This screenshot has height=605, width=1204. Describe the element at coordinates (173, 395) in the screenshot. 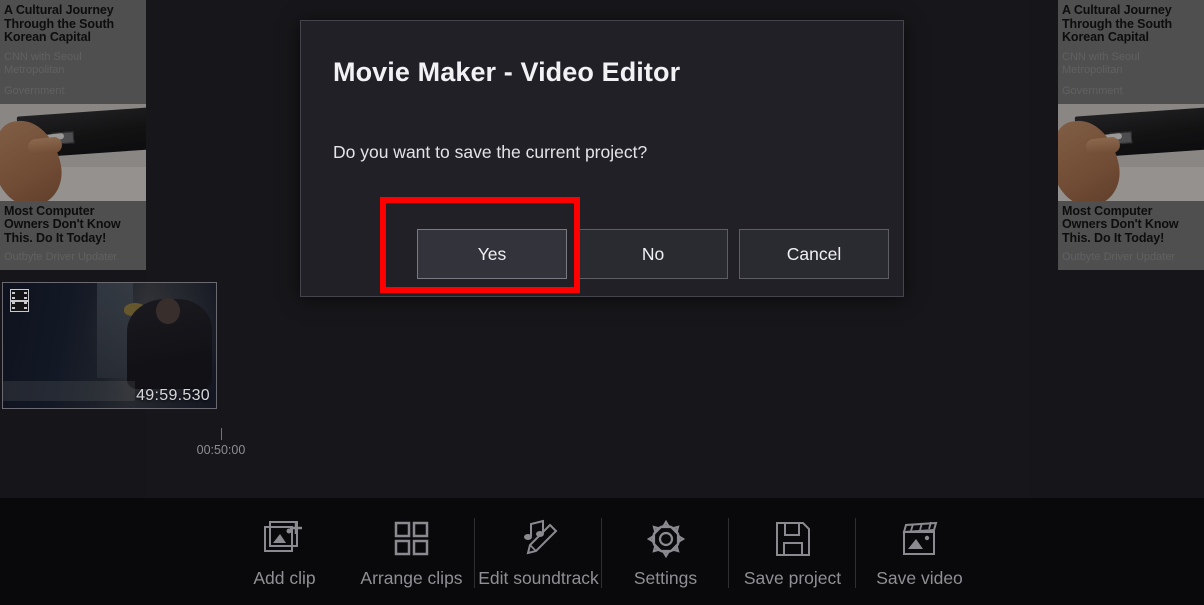

I see `clip-duration: 49:59.530` at that location.